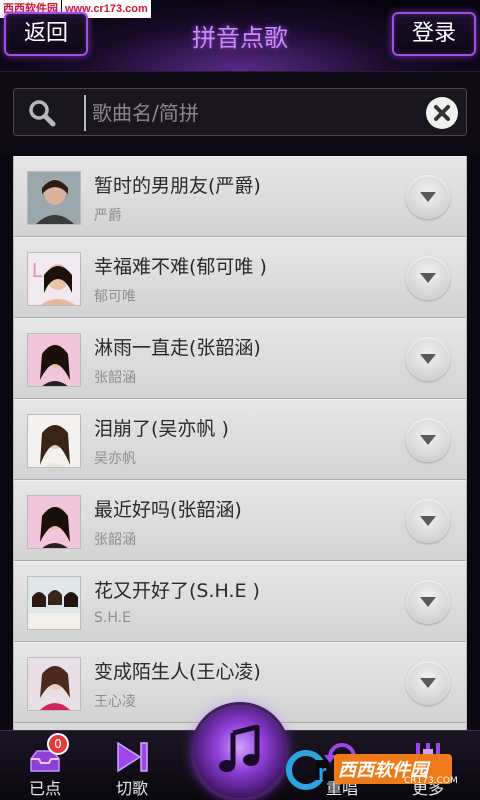  Describe the element at coordinates (177, 186) in the screenshot. I see `song-title: 暂时的男朋友(严爵)` at that location.